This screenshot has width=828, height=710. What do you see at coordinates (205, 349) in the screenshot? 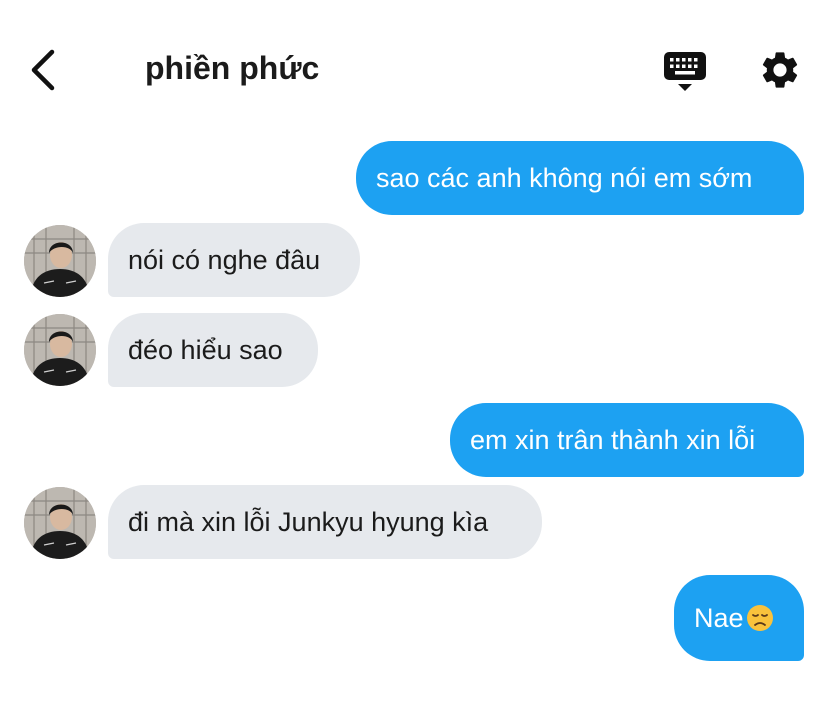
I see `message-text: đéo hiểu sao` at bounding box center [205, 349].